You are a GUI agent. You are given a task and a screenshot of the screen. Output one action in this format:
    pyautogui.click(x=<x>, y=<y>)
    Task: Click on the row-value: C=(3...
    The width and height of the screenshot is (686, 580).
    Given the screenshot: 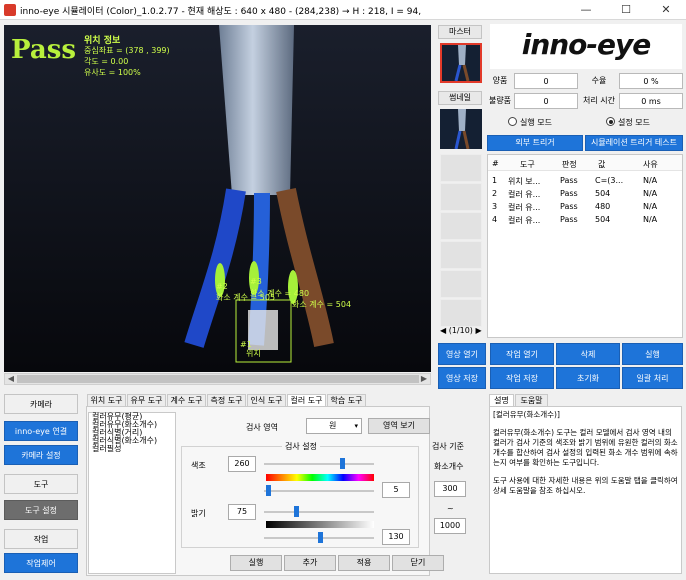 What is the action you would take?
    pyautogui.click(x=609, y=180)
    